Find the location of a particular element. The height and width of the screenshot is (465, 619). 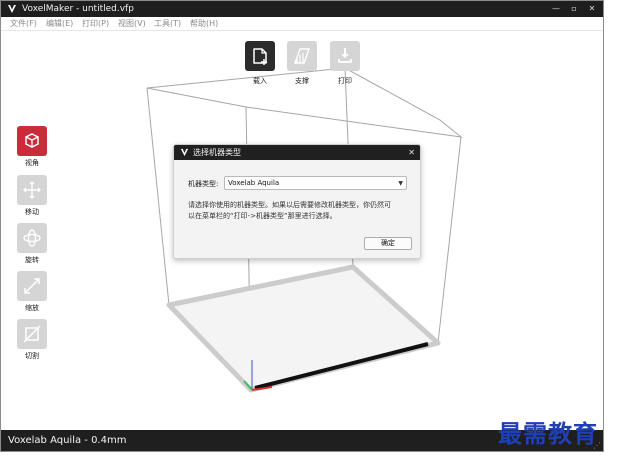

rotate-button is located at coordinates (32, 238).